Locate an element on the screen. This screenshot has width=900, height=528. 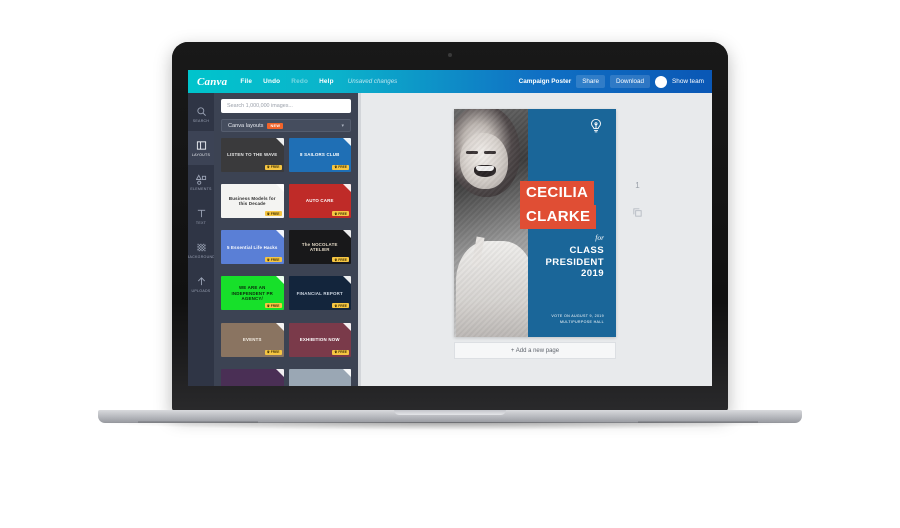
duplicate-page-icon is located at coordinates (637, 212).